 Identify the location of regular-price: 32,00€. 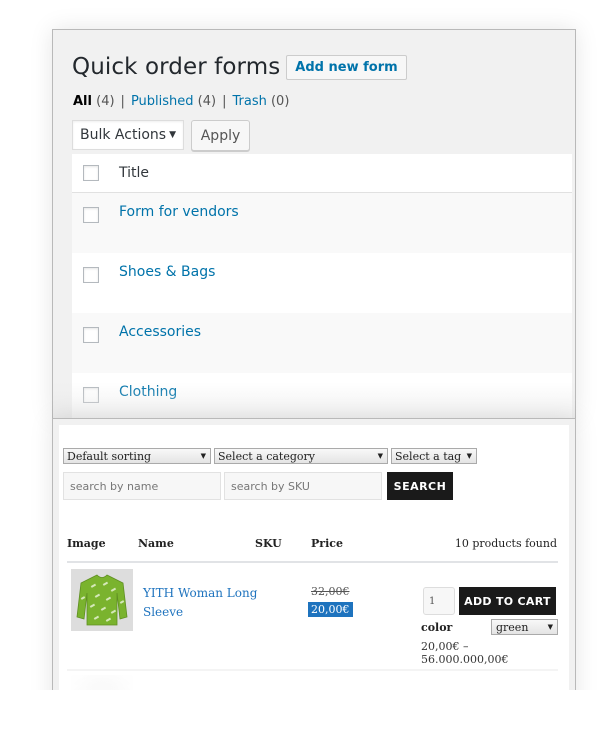
(330, 591).